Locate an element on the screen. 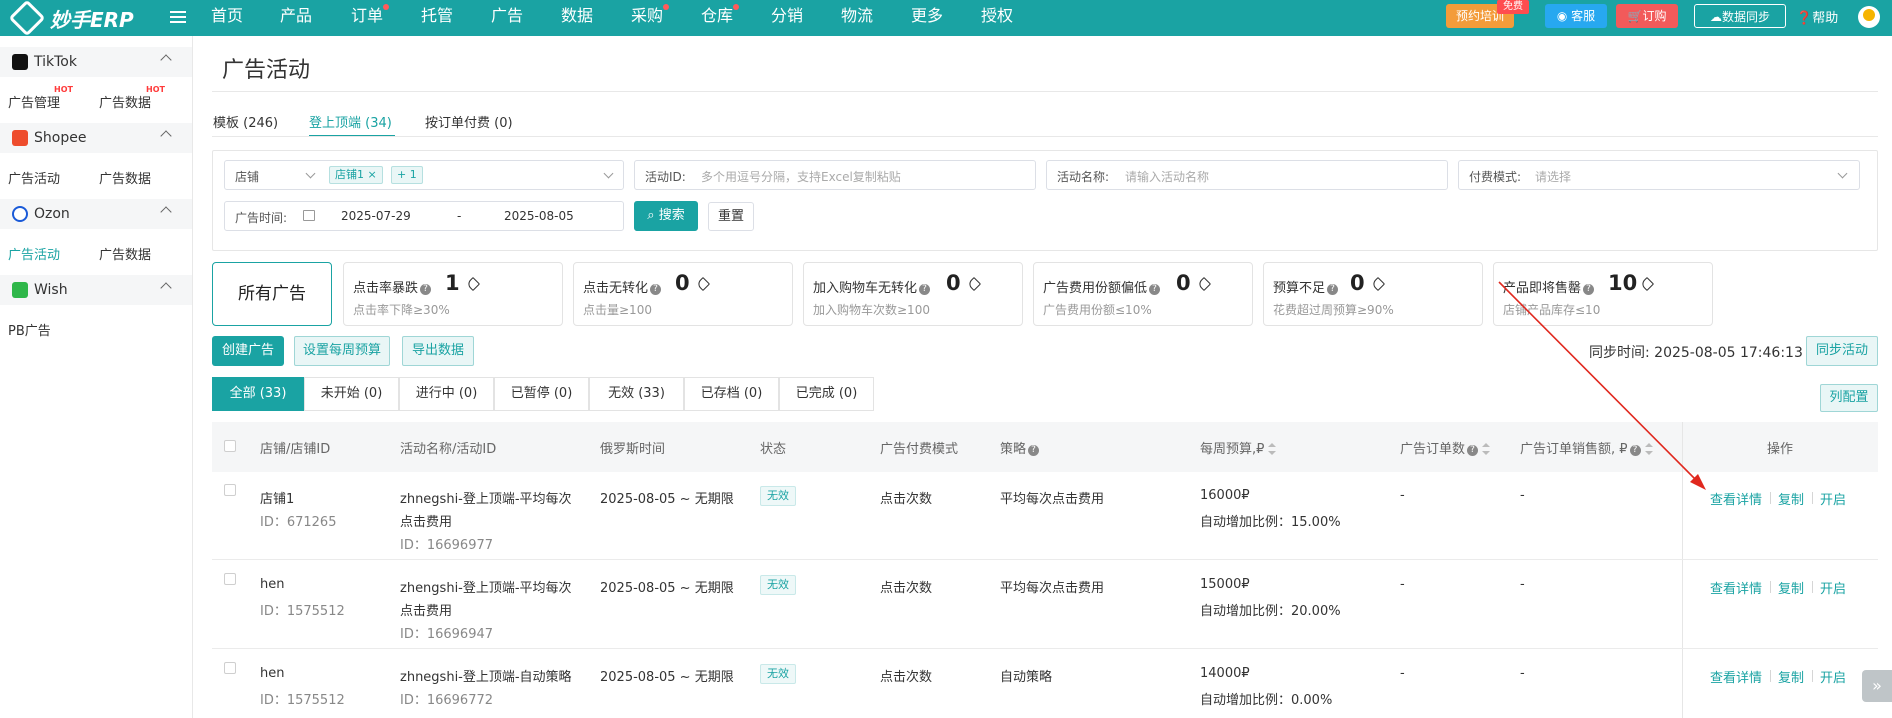 This screenshot has height=718, width=1892. nav-data: 数据 is located at coordinates (577, 18).